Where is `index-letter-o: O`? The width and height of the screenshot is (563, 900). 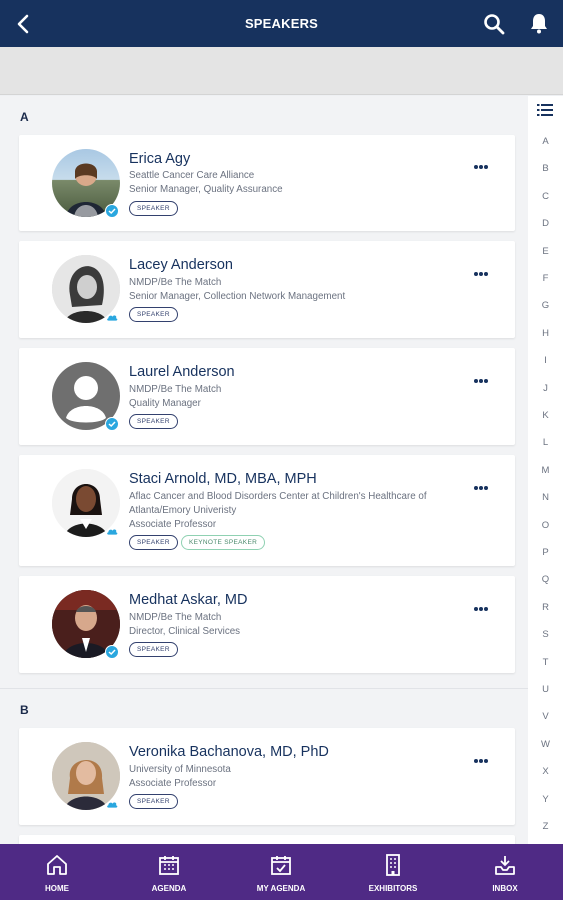 index-letter-o: O is located at coordinates (545, 525).